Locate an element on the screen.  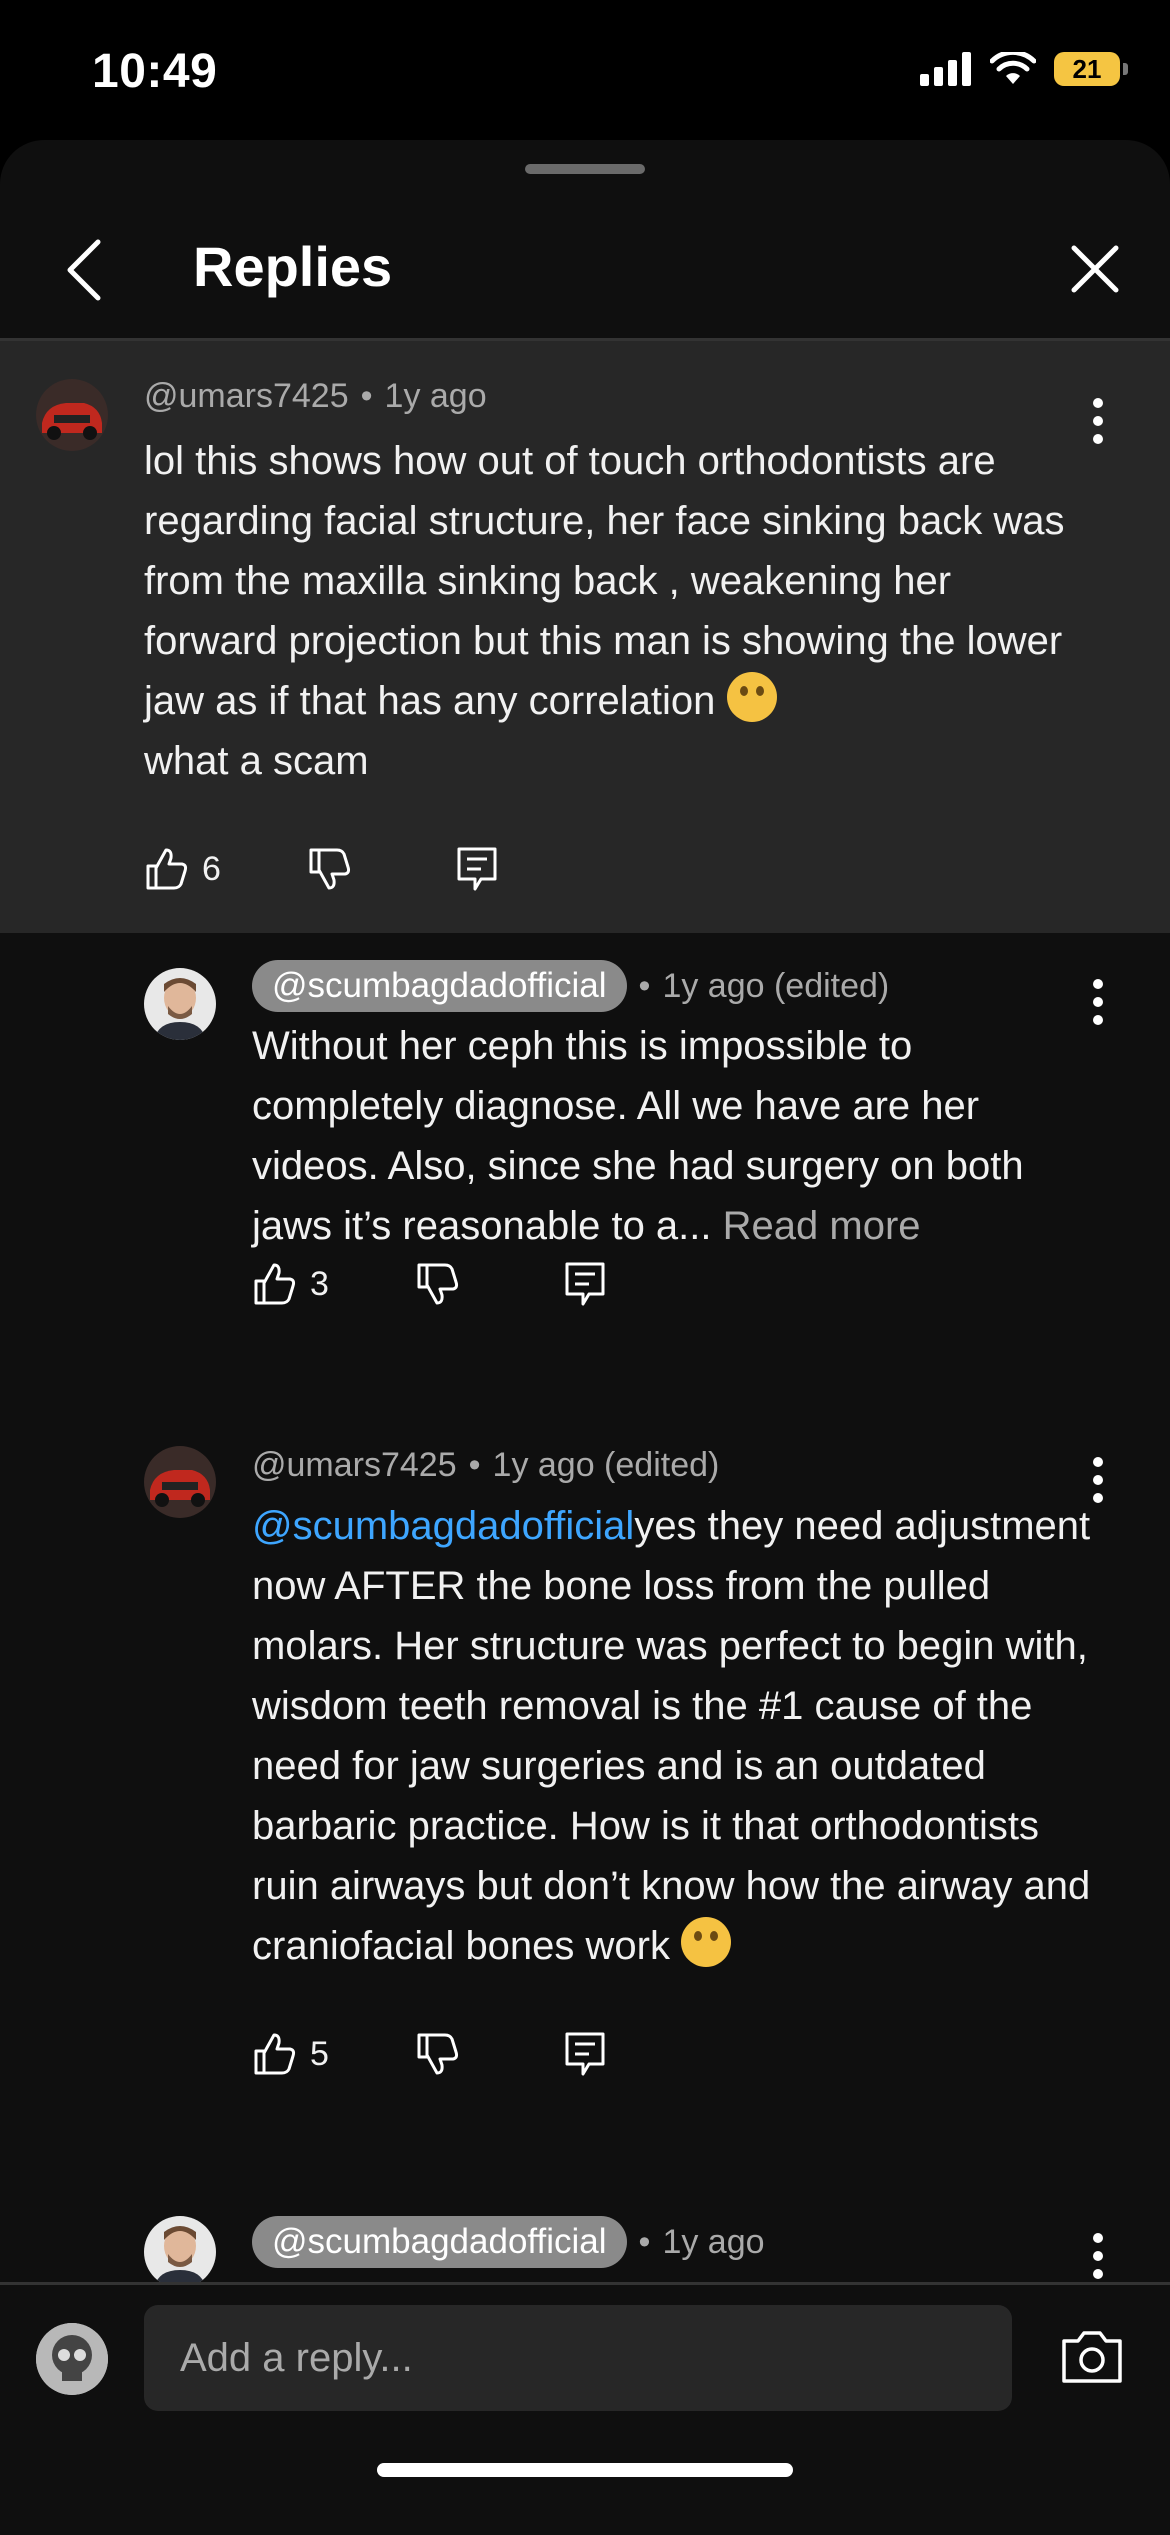
comment-meta: @scumbagdadofficial • 1y ago is located at coordinates (508, 2242).